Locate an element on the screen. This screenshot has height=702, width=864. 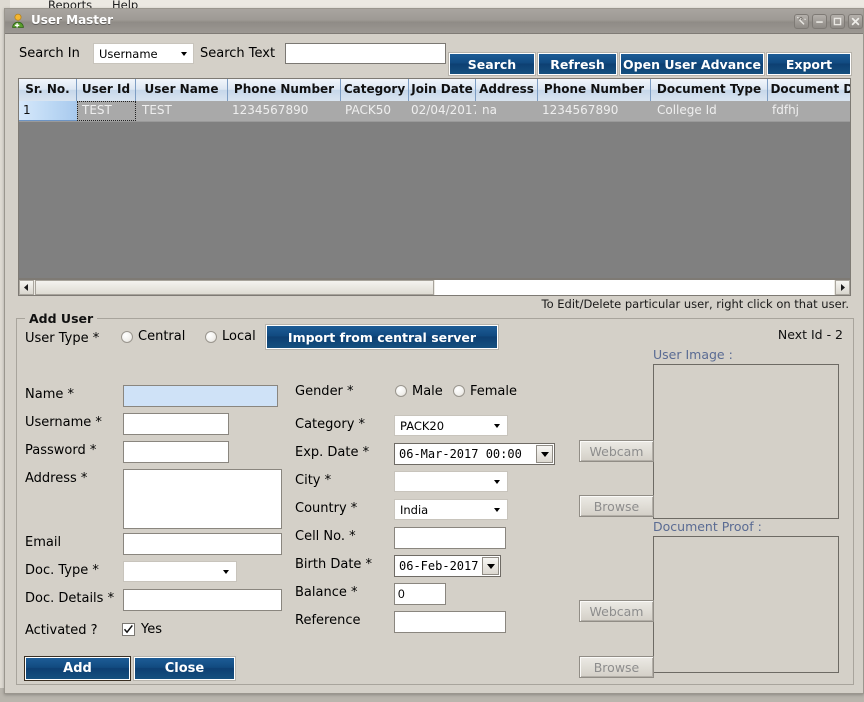
grid-col-phone-number-2: Phone Number is located at coordinates (594, 90).